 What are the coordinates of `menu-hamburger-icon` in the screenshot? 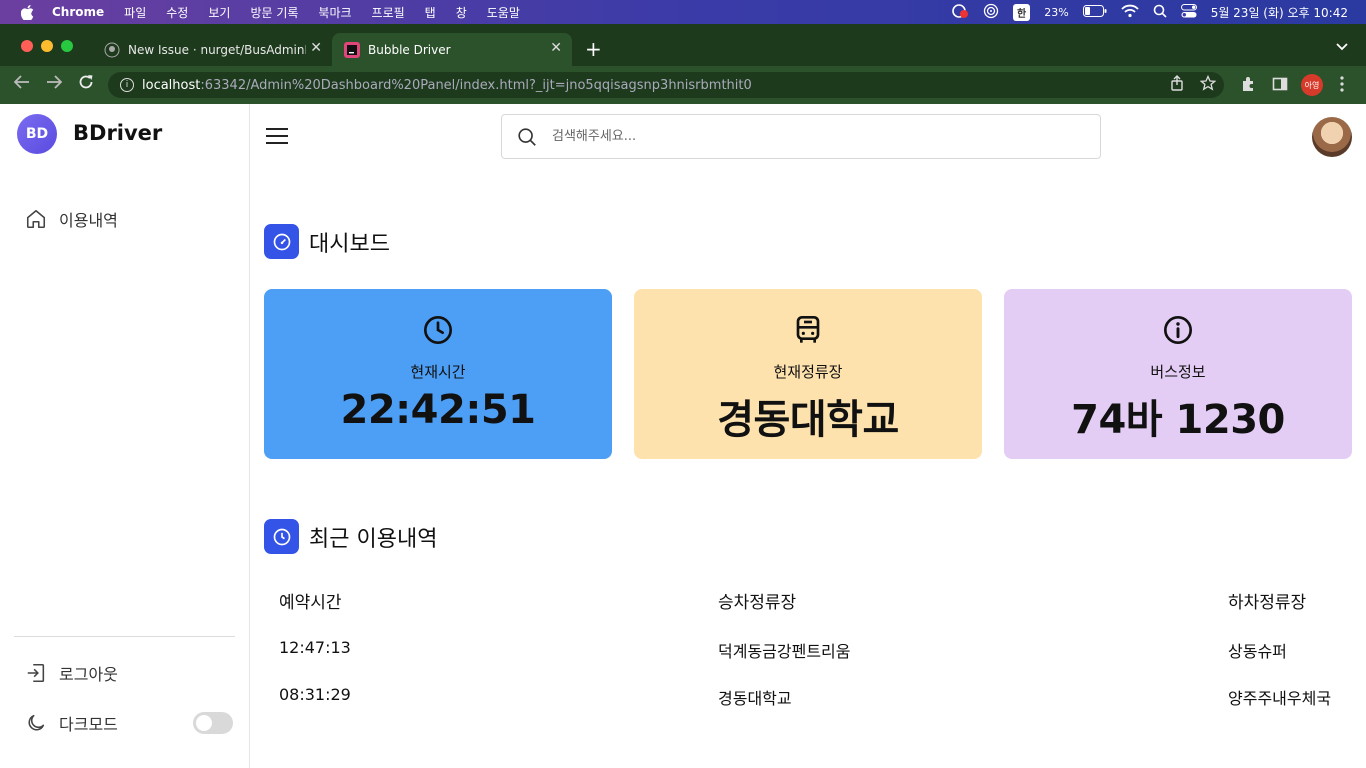 It's located at (277, 136).